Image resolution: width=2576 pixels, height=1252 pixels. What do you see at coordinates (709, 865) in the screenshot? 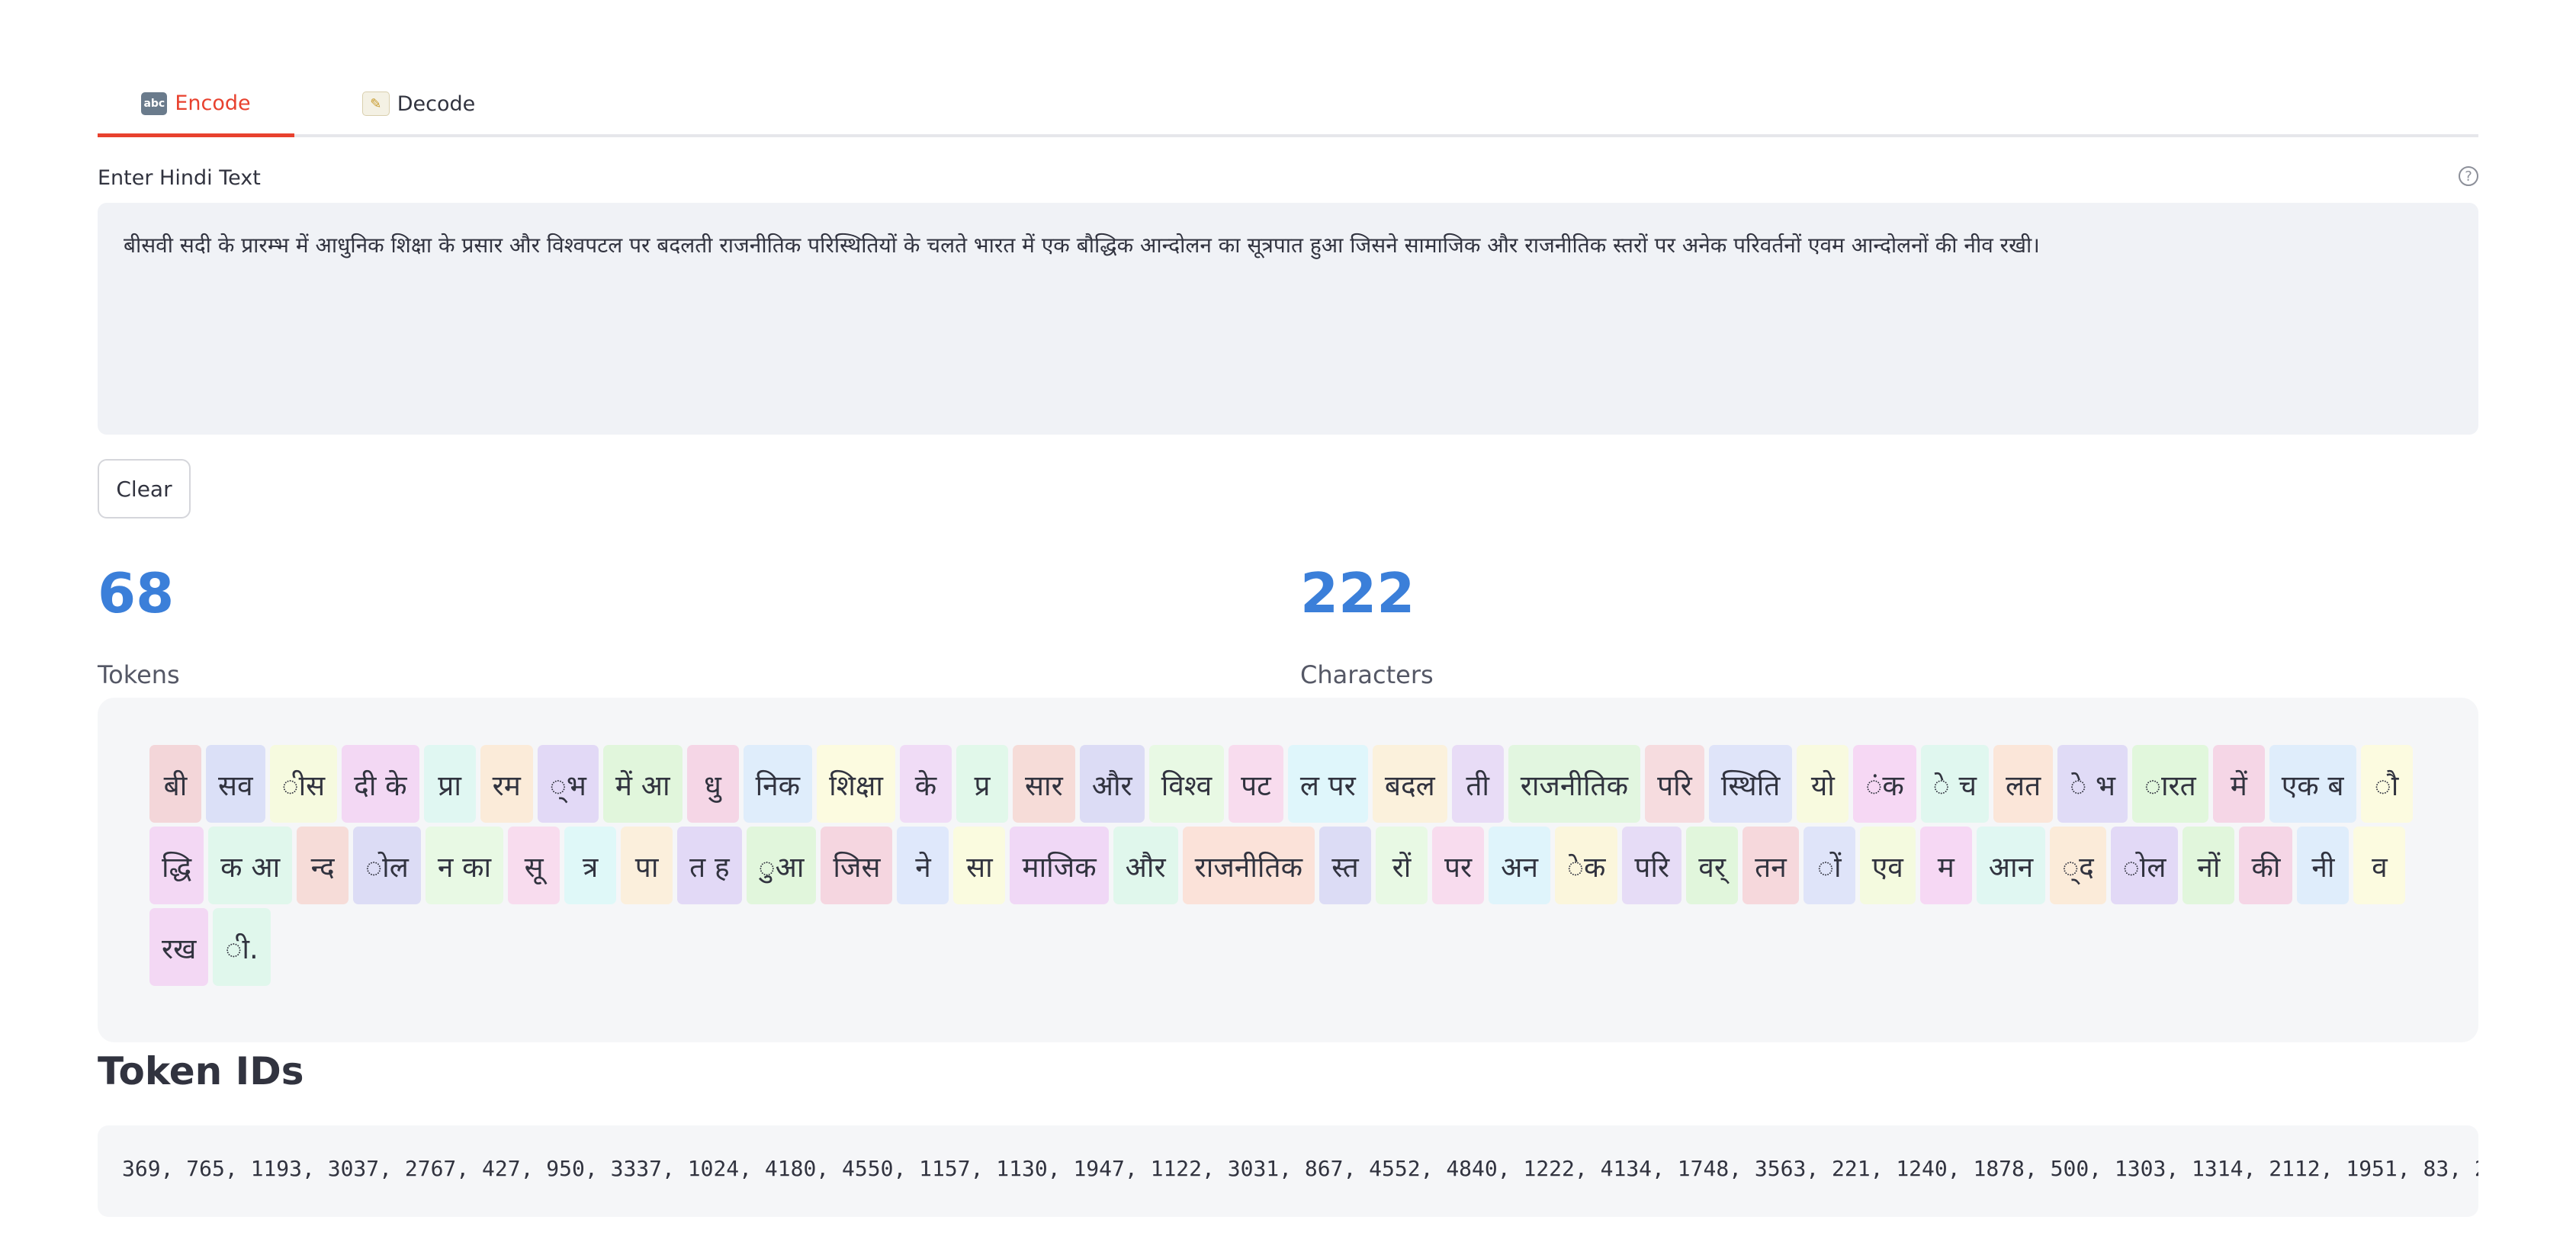
I see `token-chip: त ह` at bounding box center [709, 865].